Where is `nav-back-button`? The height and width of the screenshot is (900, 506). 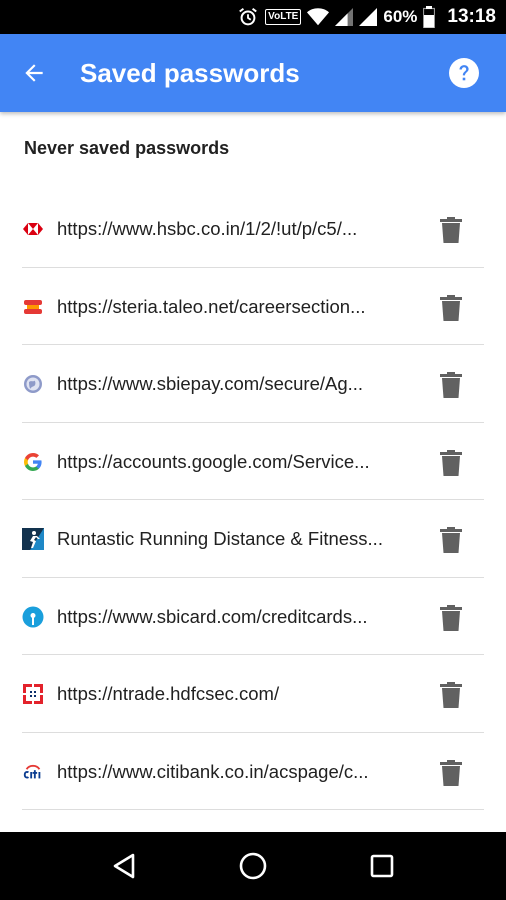 nav-back-button is located at coordinates (124, 866).